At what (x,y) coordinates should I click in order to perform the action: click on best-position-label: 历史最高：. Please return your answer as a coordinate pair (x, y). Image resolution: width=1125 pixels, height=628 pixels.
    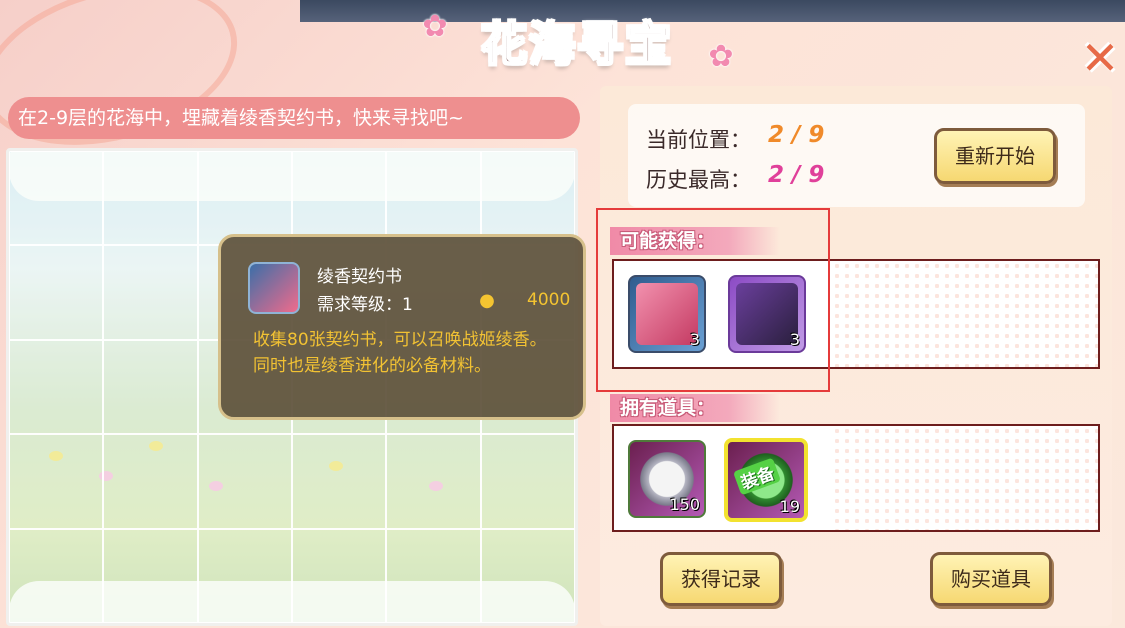
    Looking at the image, I should click on (698, 180).